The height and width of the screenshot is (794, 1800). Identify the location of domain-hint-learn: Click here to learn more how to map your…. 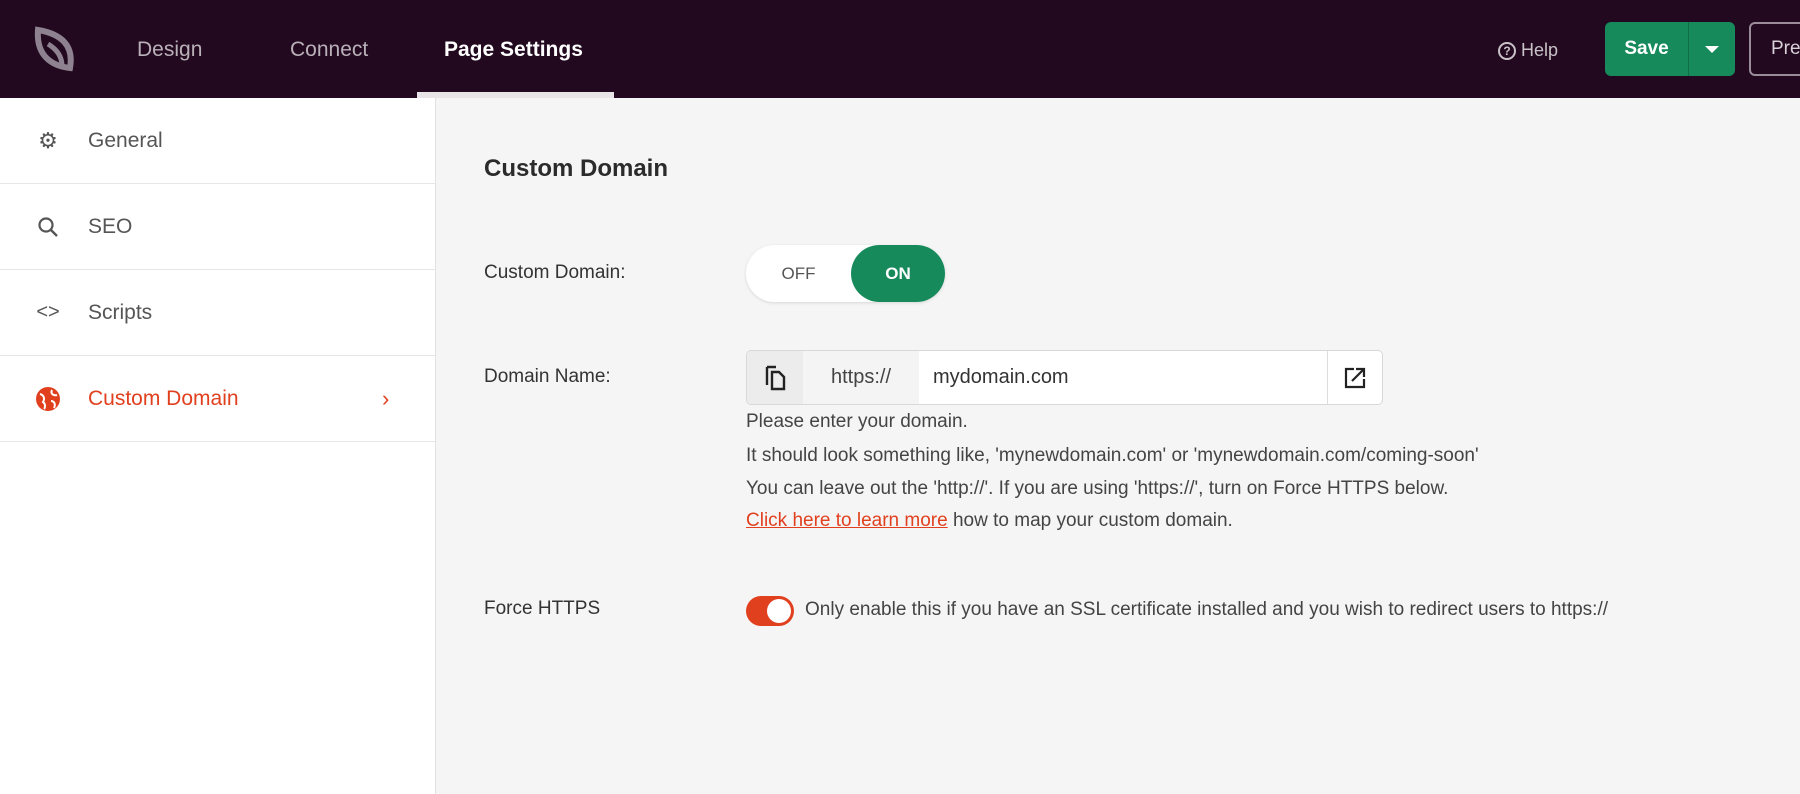
(989, 521).